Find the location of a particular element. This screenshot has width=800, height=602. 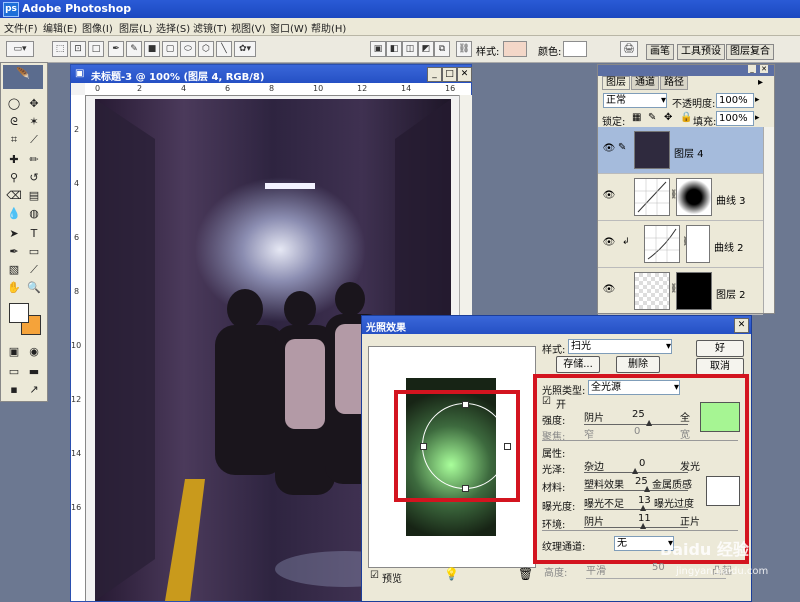

hand-tool-icon: ✋ is located at coordinates (14, 288).